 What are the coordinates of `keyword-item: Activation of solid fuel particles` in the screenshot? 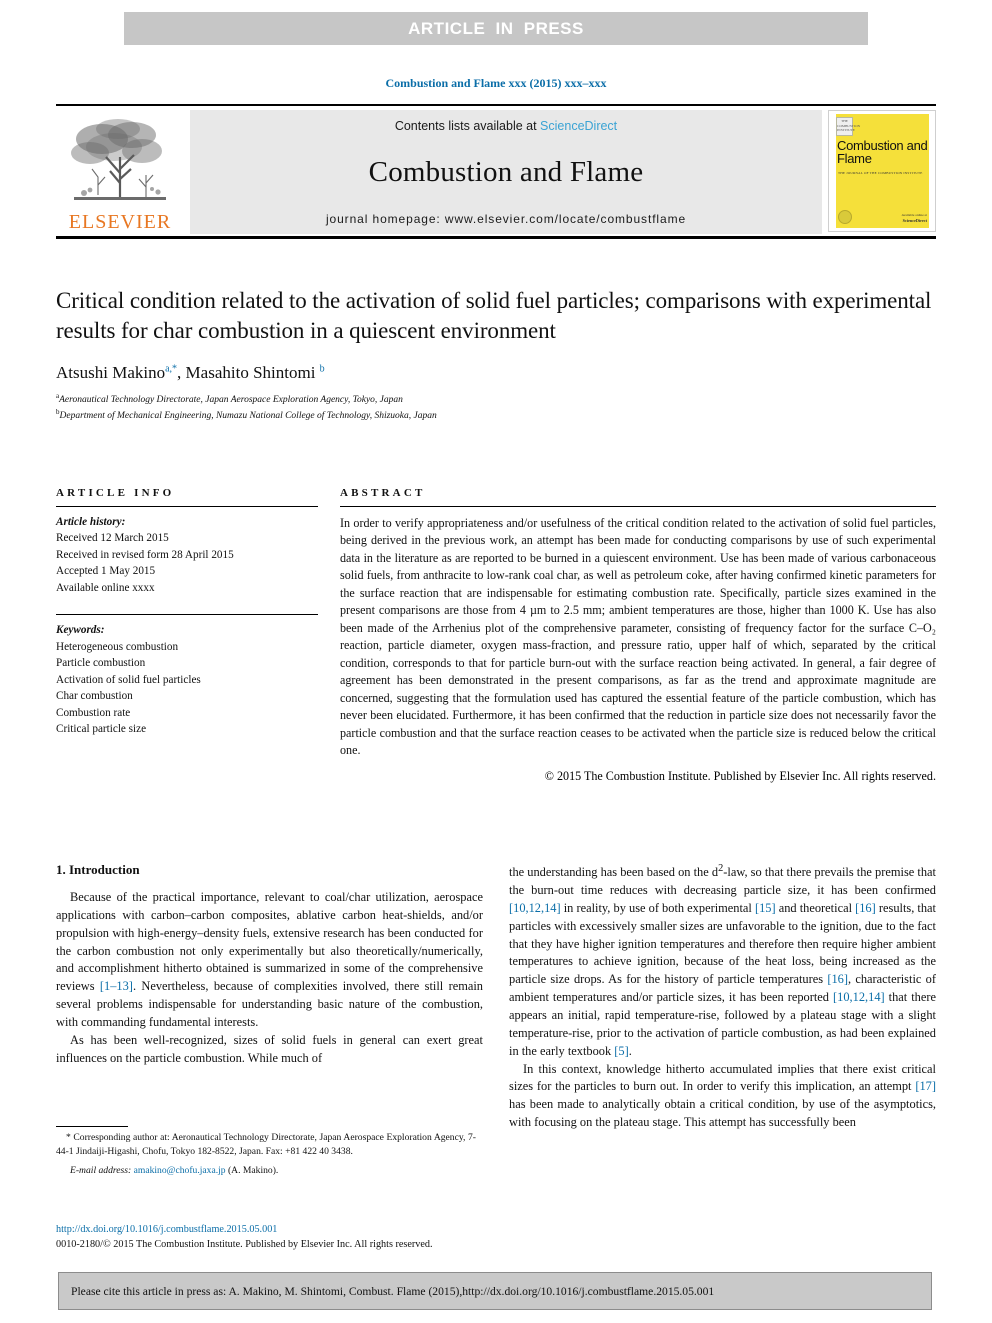 It's located at (128, 679).